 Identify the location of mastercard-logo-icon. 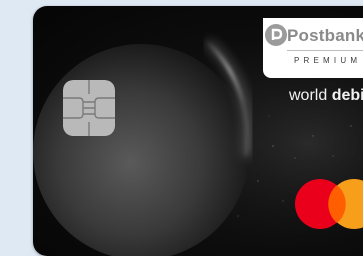
(329, 204).